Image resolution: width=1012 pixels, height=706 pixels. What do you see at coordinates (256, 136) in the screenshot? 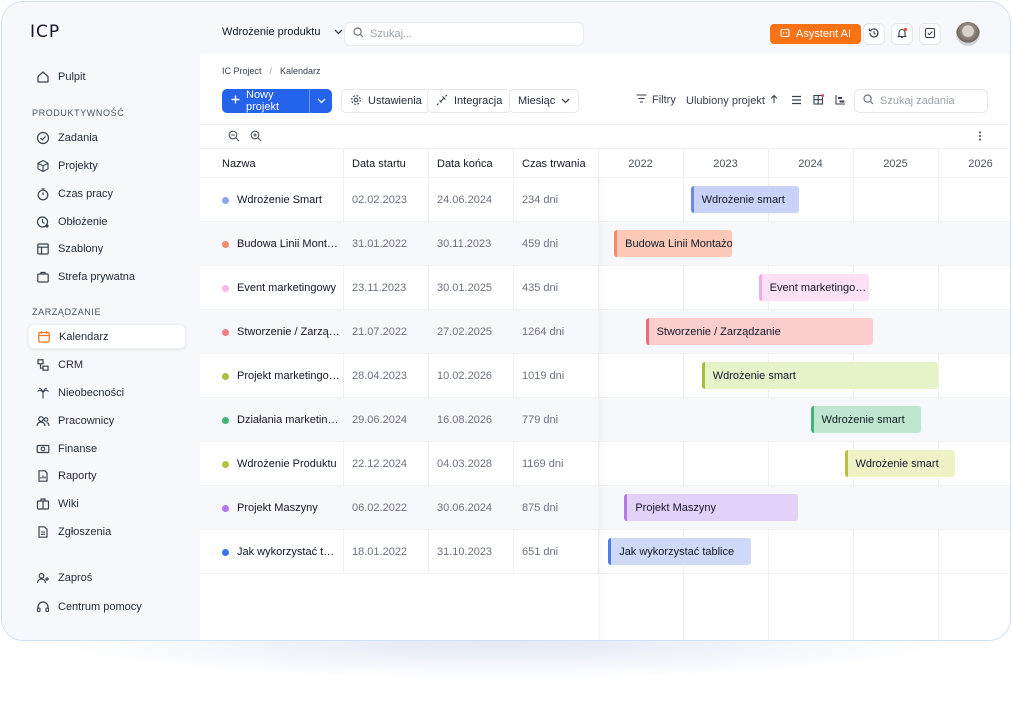
I see `zoom-in-icon` at bounding box center [256, 136].